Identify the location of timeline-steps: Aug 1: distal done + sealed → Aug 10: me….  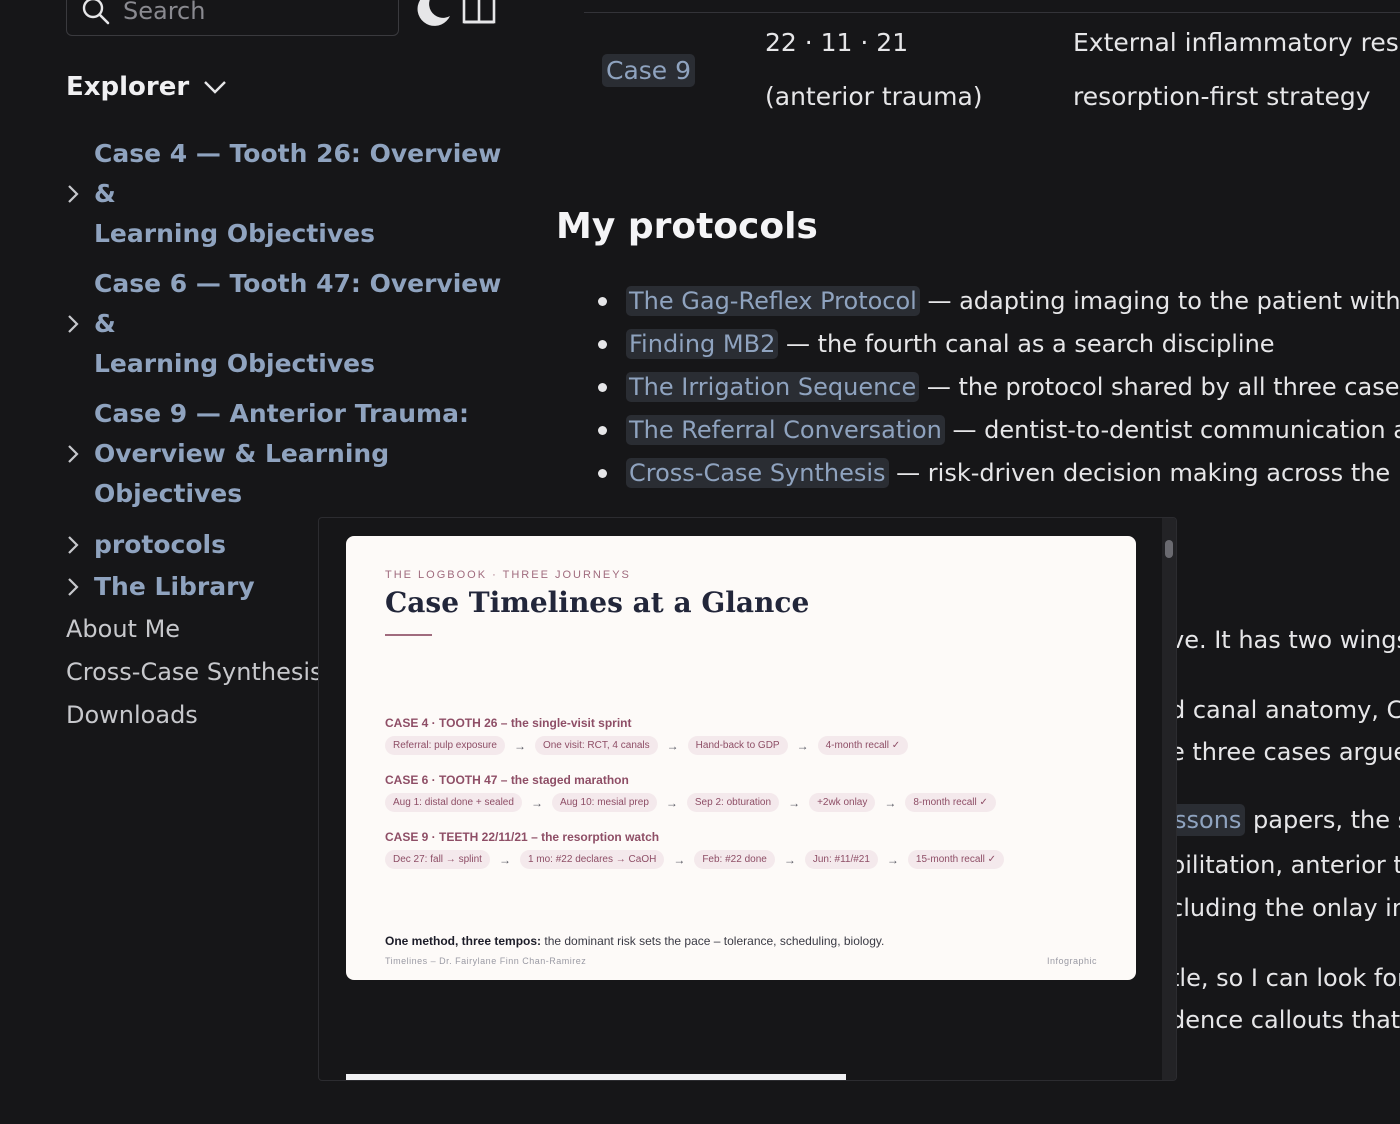
(690, 802).